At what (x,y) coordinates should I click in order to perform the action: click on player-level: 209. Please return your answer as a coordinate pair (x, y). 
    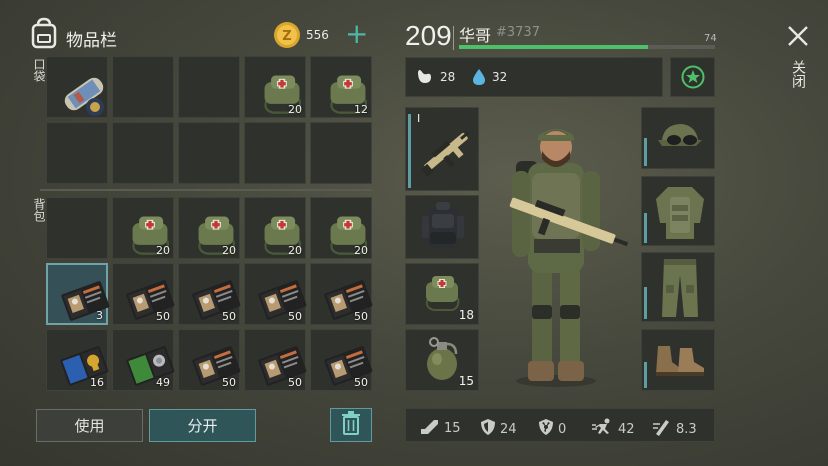
    Looking at the image, I should click on (428, 35).